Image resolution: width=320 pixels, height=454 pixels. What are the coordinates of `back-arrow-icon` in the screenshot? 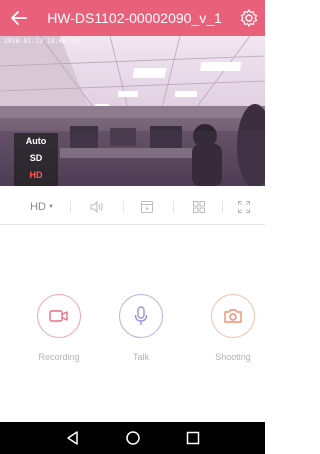 It's located at (19, 18).